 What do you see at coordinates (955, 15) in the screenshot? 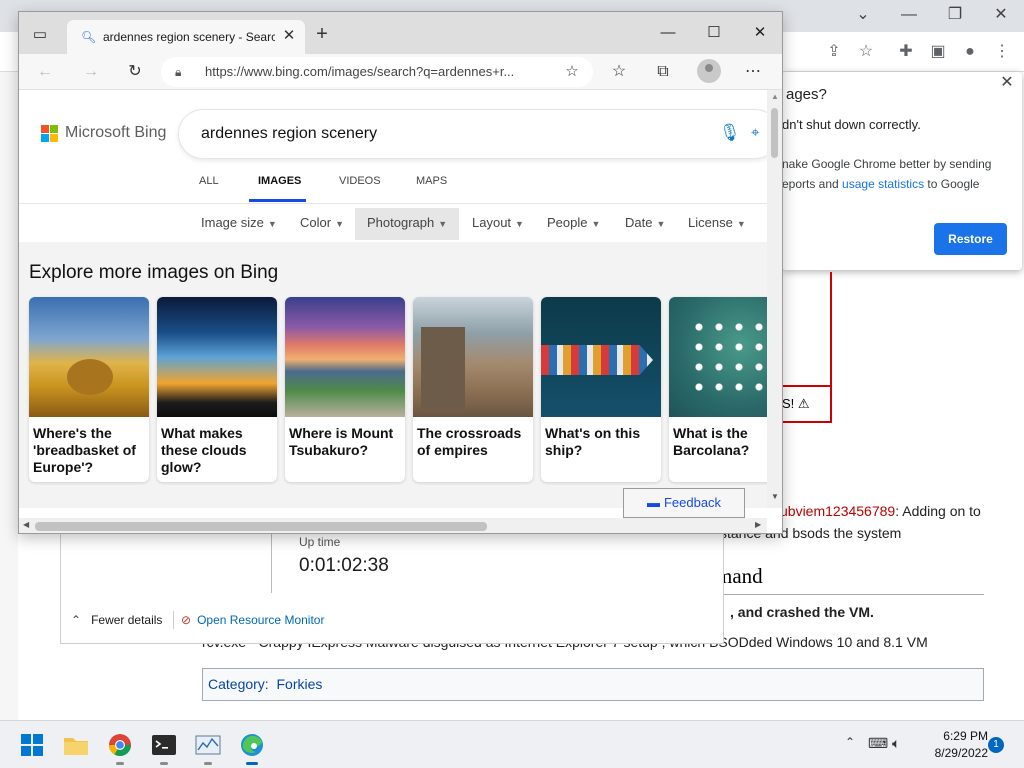
I see `restore-window-icon: ❐` at bounding box center [955, 15].